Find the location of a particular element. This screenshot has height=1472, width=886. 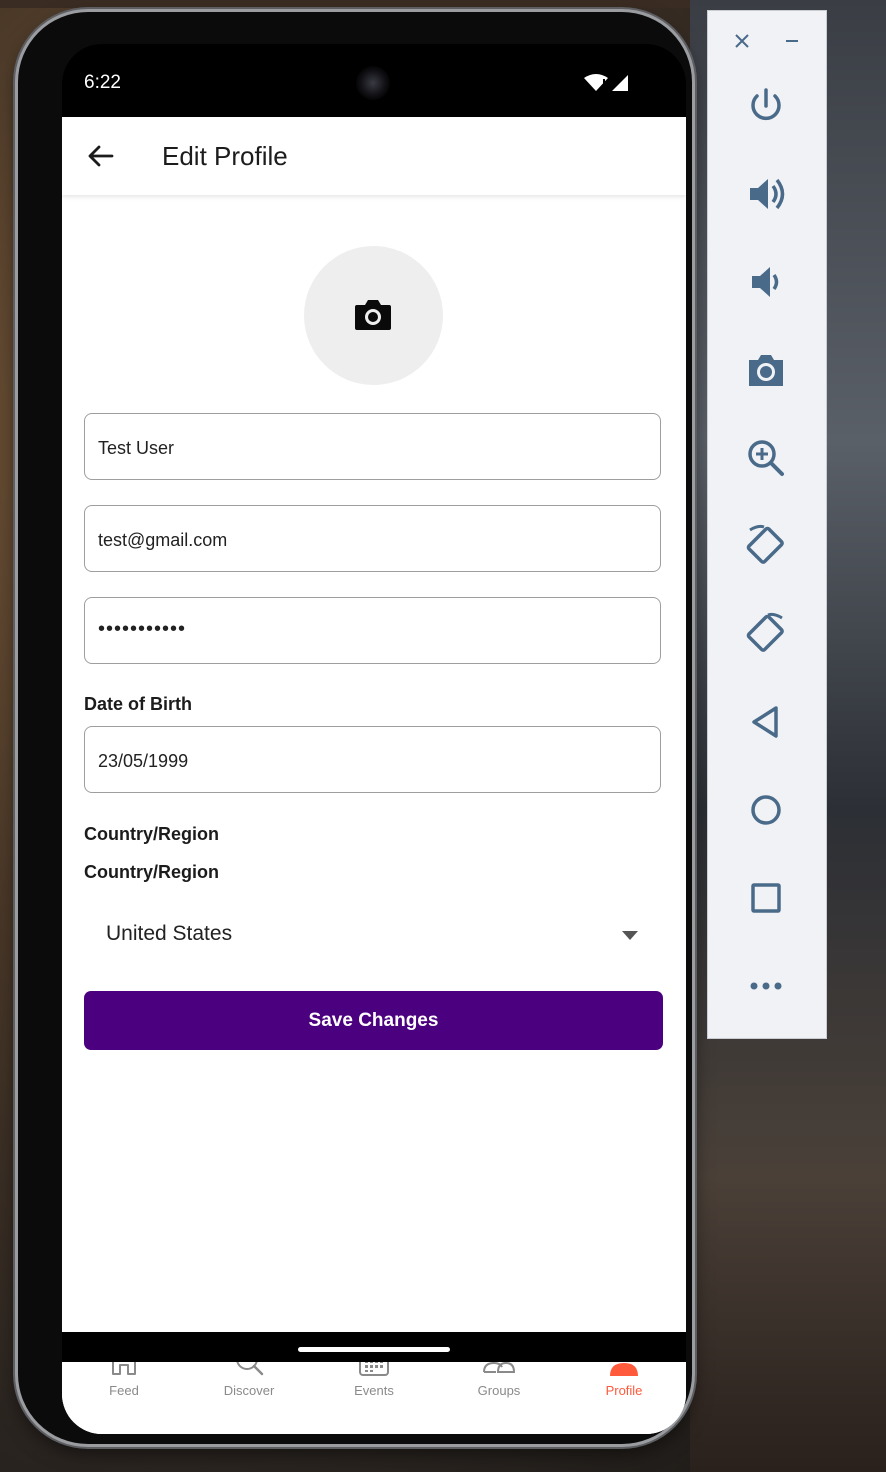

home-circle-icon is located at coordinates (766, 810).